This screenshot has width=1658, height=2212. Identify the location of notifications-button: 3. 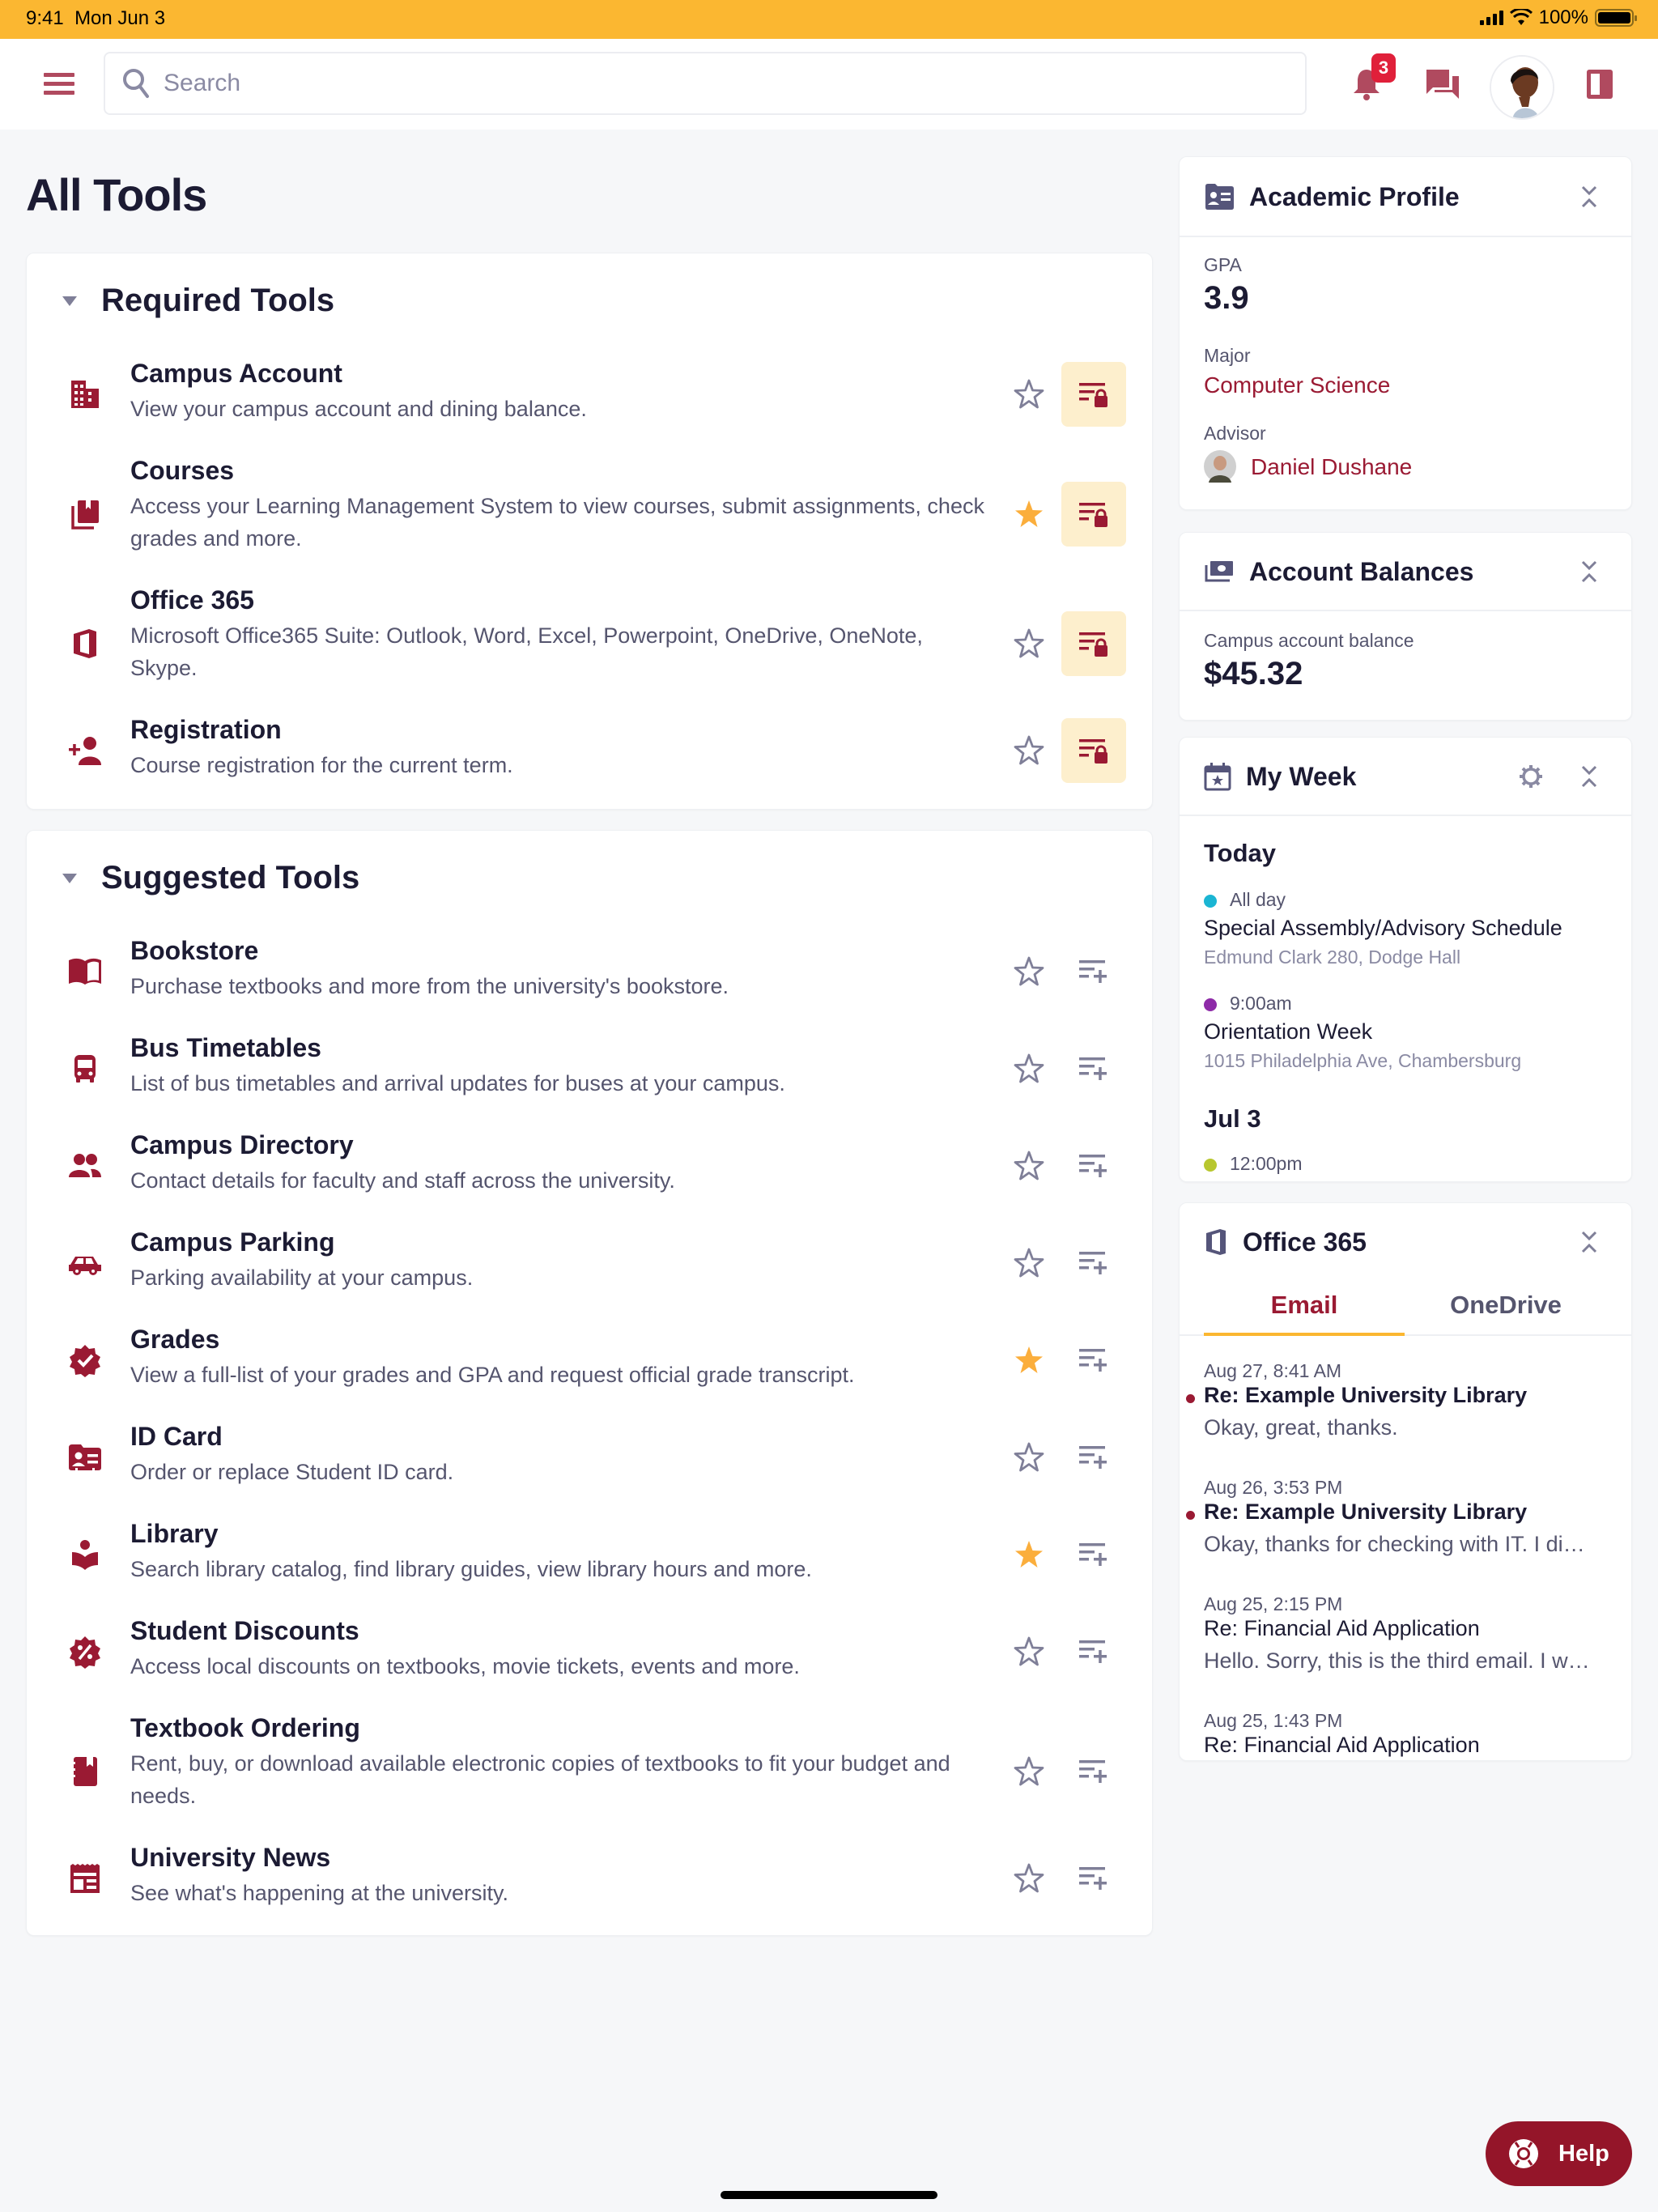
(1368, 82).